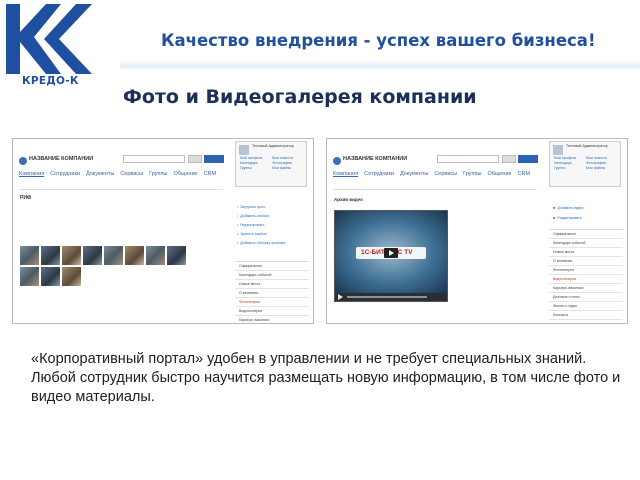 The image size is (640, 480). What do you see at coordinates (586, 315) in the screenshot?
I see `side-menu-item: Контакты` at bounding box center [586, 315].